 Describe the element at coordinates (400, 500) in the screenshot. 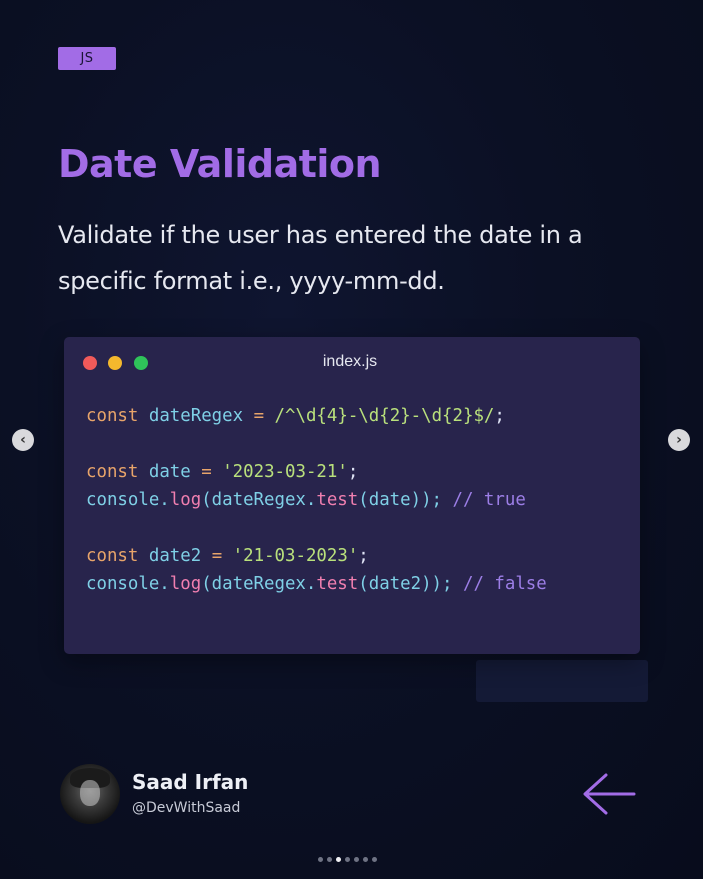

I see `code-arguments: (date));` at that location.